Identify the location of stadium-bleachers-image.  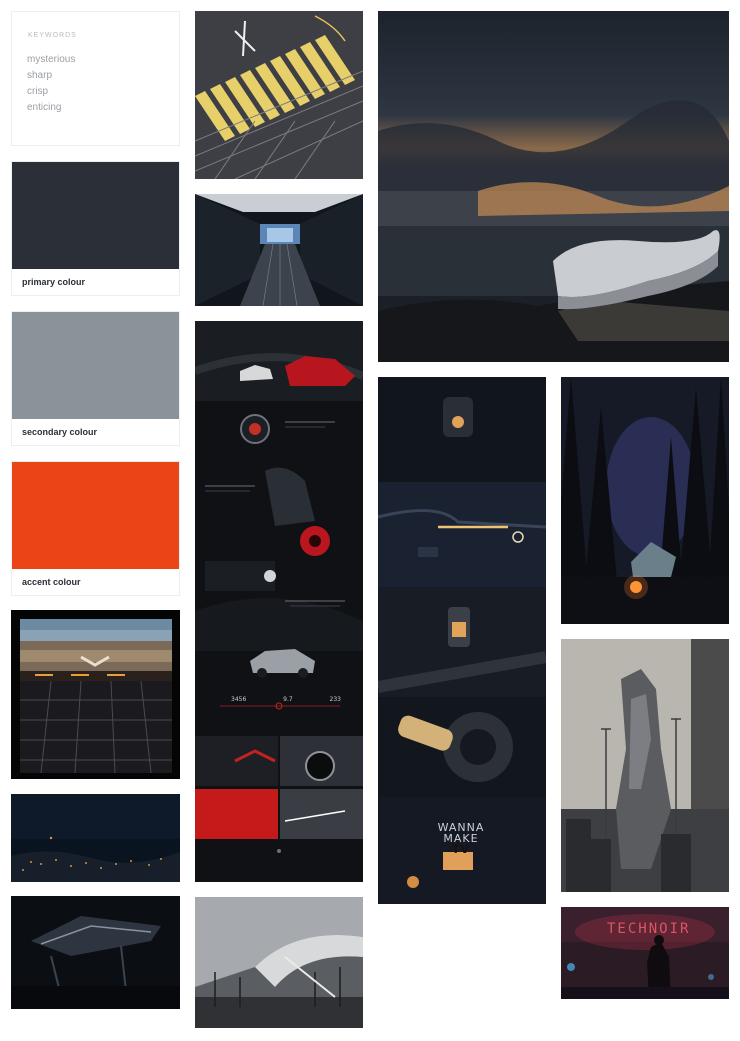
(95, 694).